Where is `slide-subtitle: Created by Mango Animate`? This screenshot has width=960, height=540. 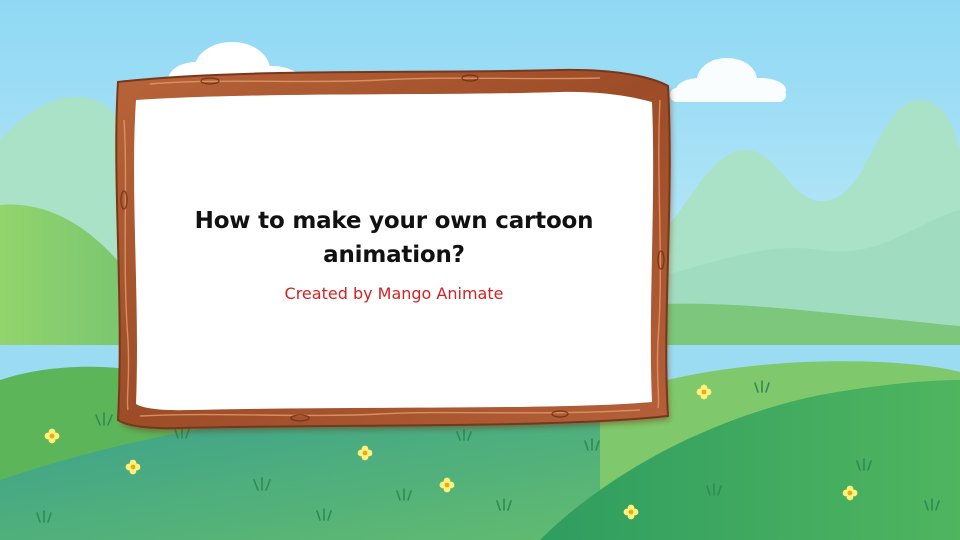
slide-subtitle: Created by Mango Animate is located at coordinates (394, 293).